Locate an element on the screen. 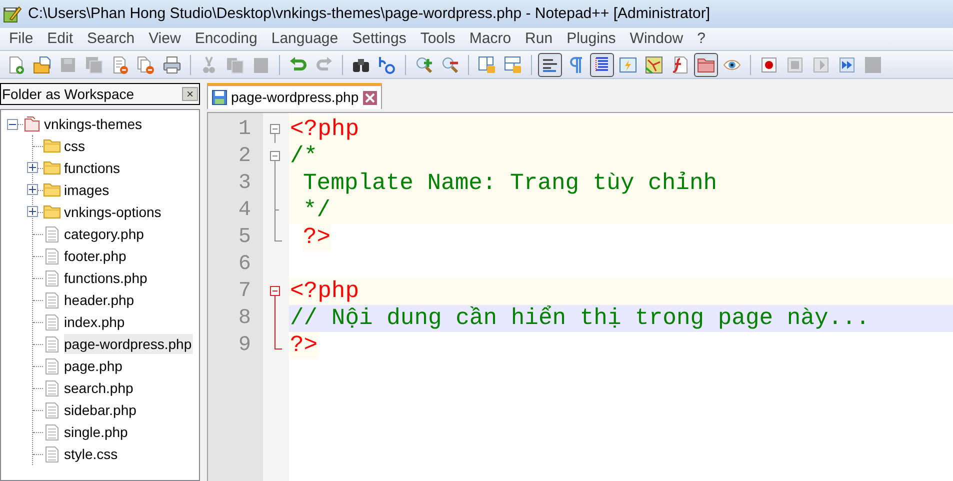 Image resolution: width=953 pixels, height=481 pixels. menu-item: File is located at coordinates (21, 39).